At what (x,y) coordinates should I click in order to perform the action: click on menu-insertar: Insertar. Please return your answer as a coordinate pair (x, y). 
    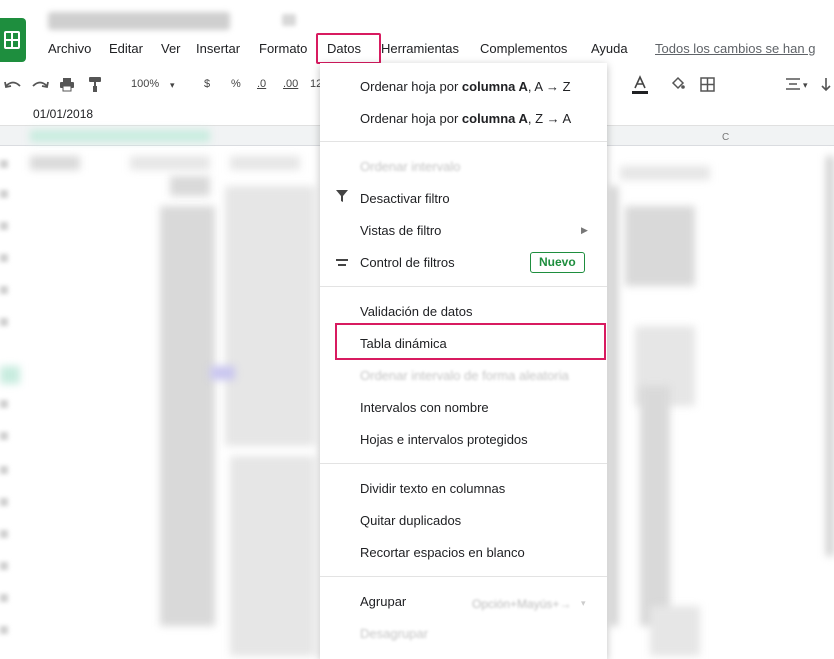
    Looking at the image, I should click on (218, 48).